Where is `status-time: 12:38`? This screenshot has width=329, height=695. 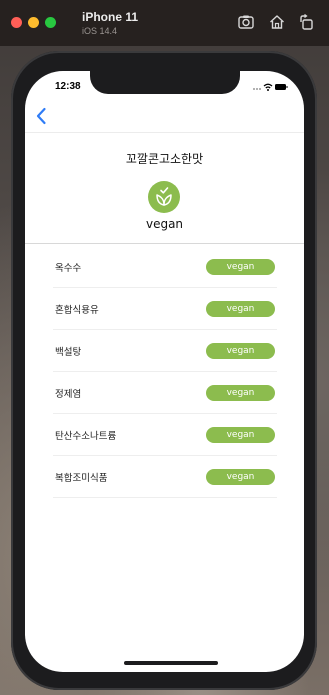 status-time: 12:38 is located at coordinates (68, 86).